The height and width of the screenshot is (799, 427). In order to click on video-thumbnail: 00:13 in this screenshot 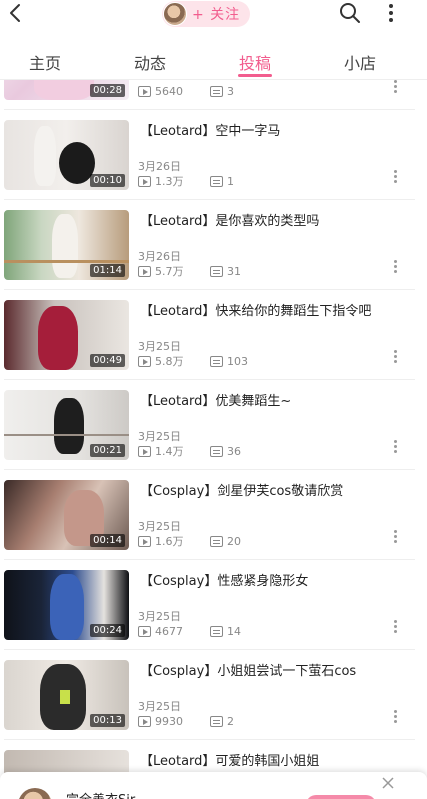, I will do `click(66, 695)`.